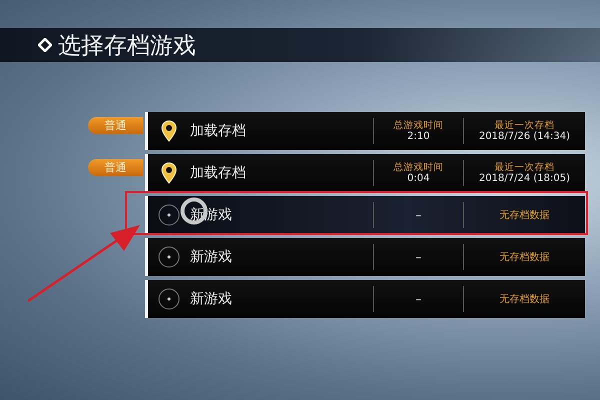  Describe the element at coordinates (418, 136) in the screenshot. I see `playtime: 2:10` at that location.